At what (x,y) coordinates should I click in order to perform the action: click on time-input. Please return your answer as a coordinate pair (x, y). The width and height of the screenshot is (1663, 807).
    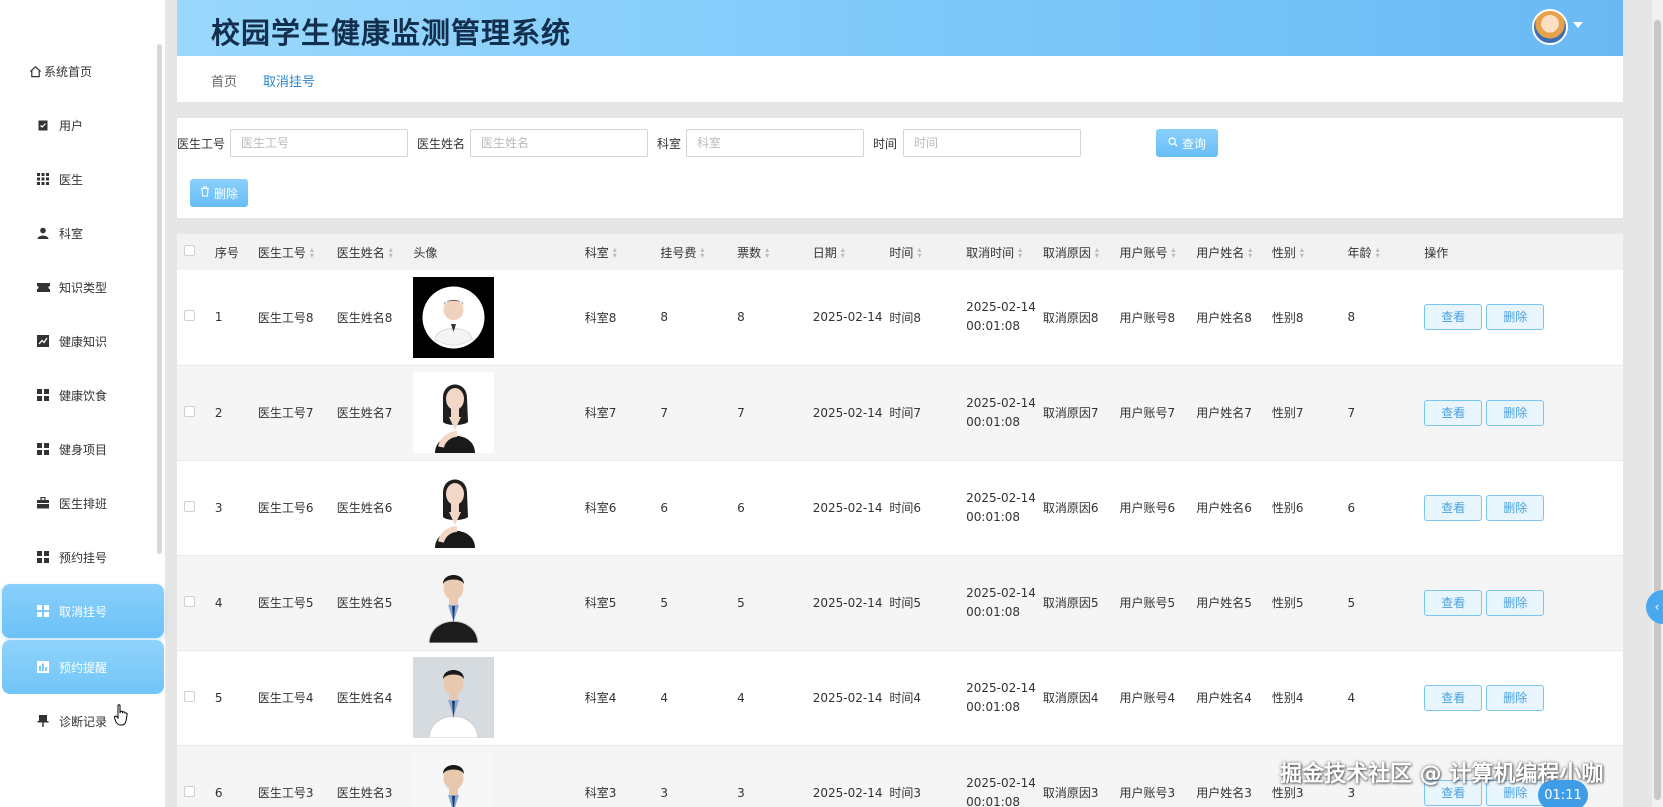
    Looking at the image, I should click on (992, 143).